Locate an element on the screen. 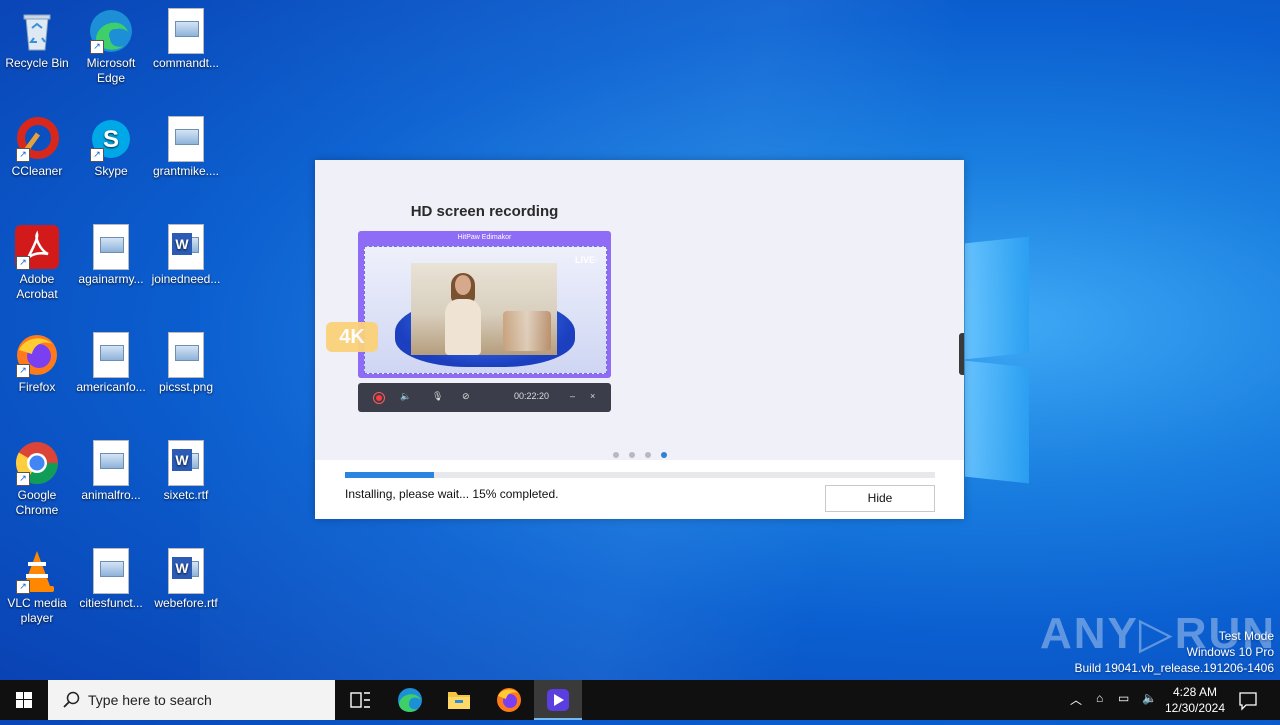  install-progress-bar is located at coordinates (640, 475).